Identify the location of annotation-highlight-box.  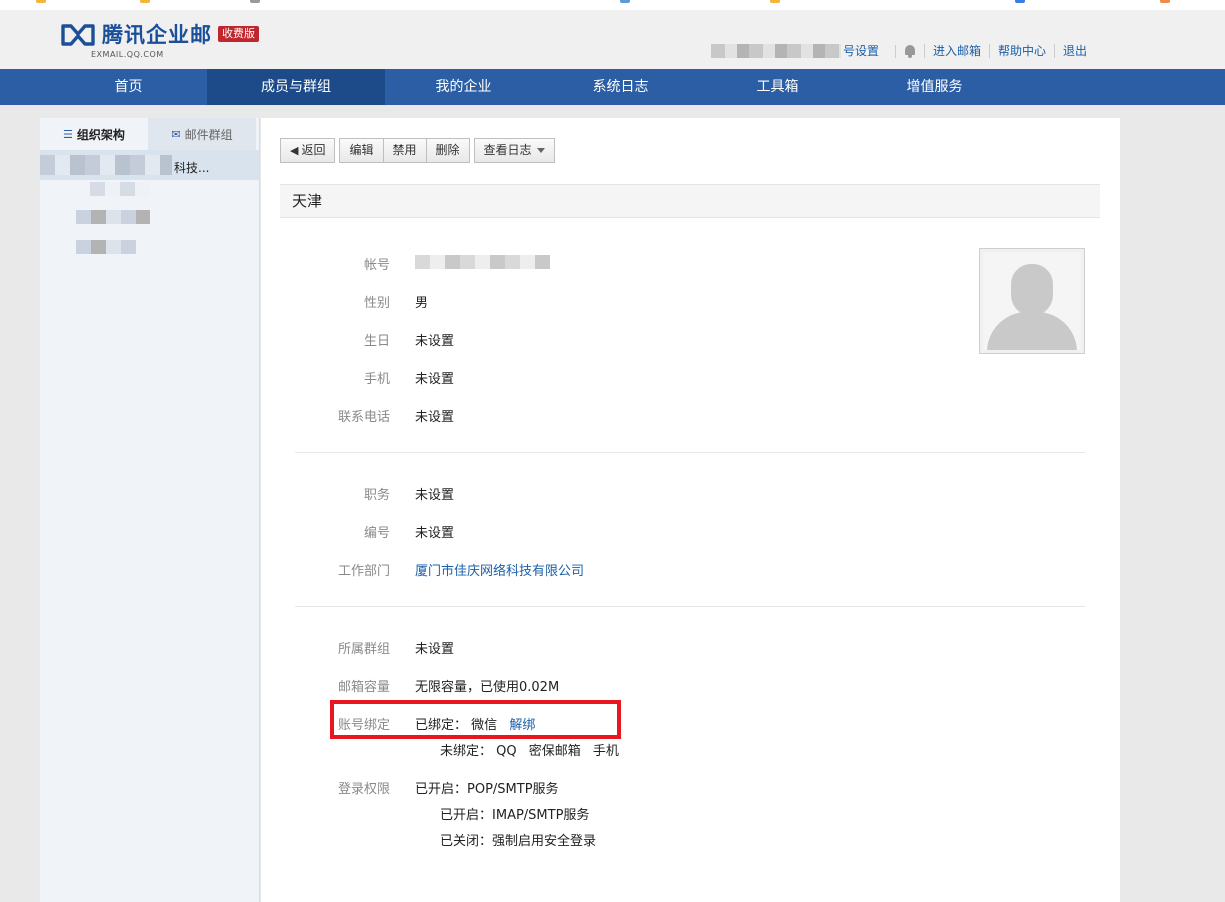
(475, 719).